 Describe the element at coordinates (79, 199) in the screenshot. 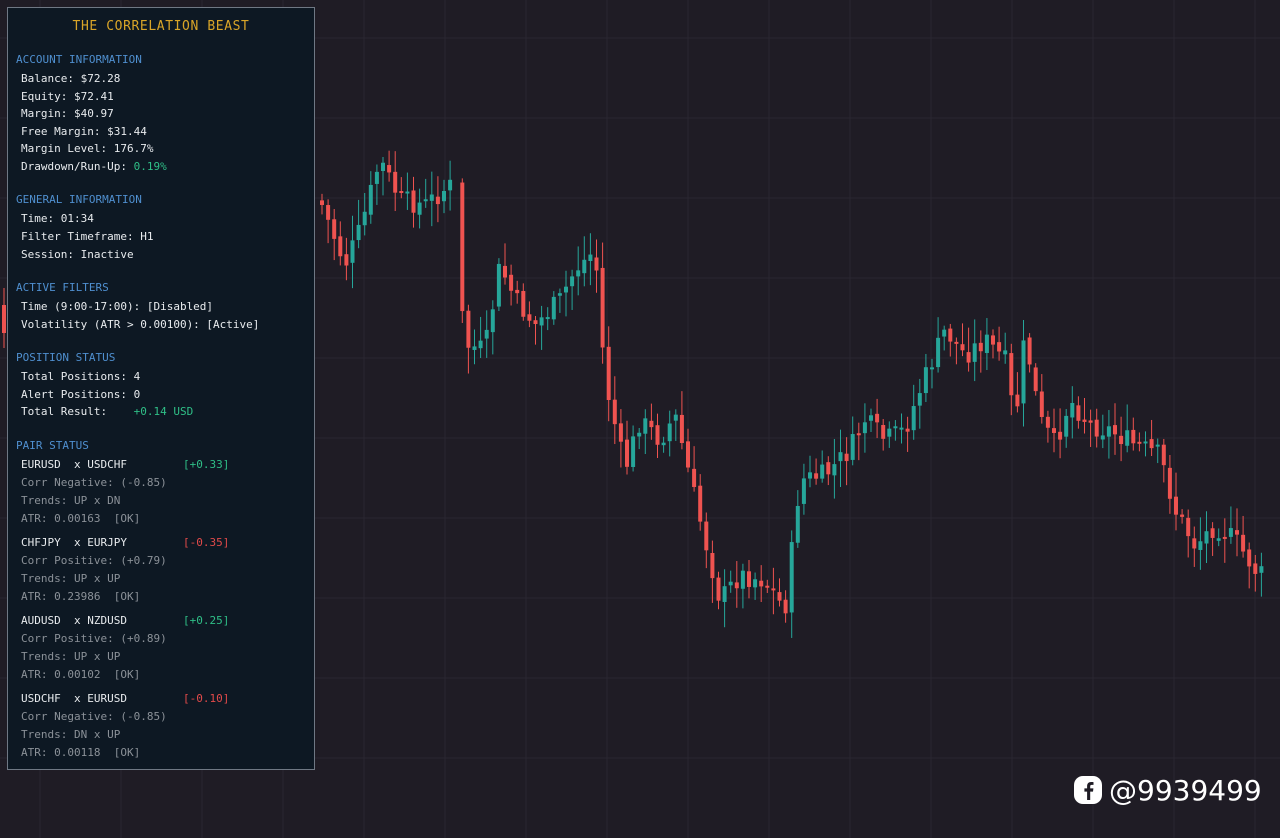

I see `section-general-information: GENERAL INFORMATION` at that location.